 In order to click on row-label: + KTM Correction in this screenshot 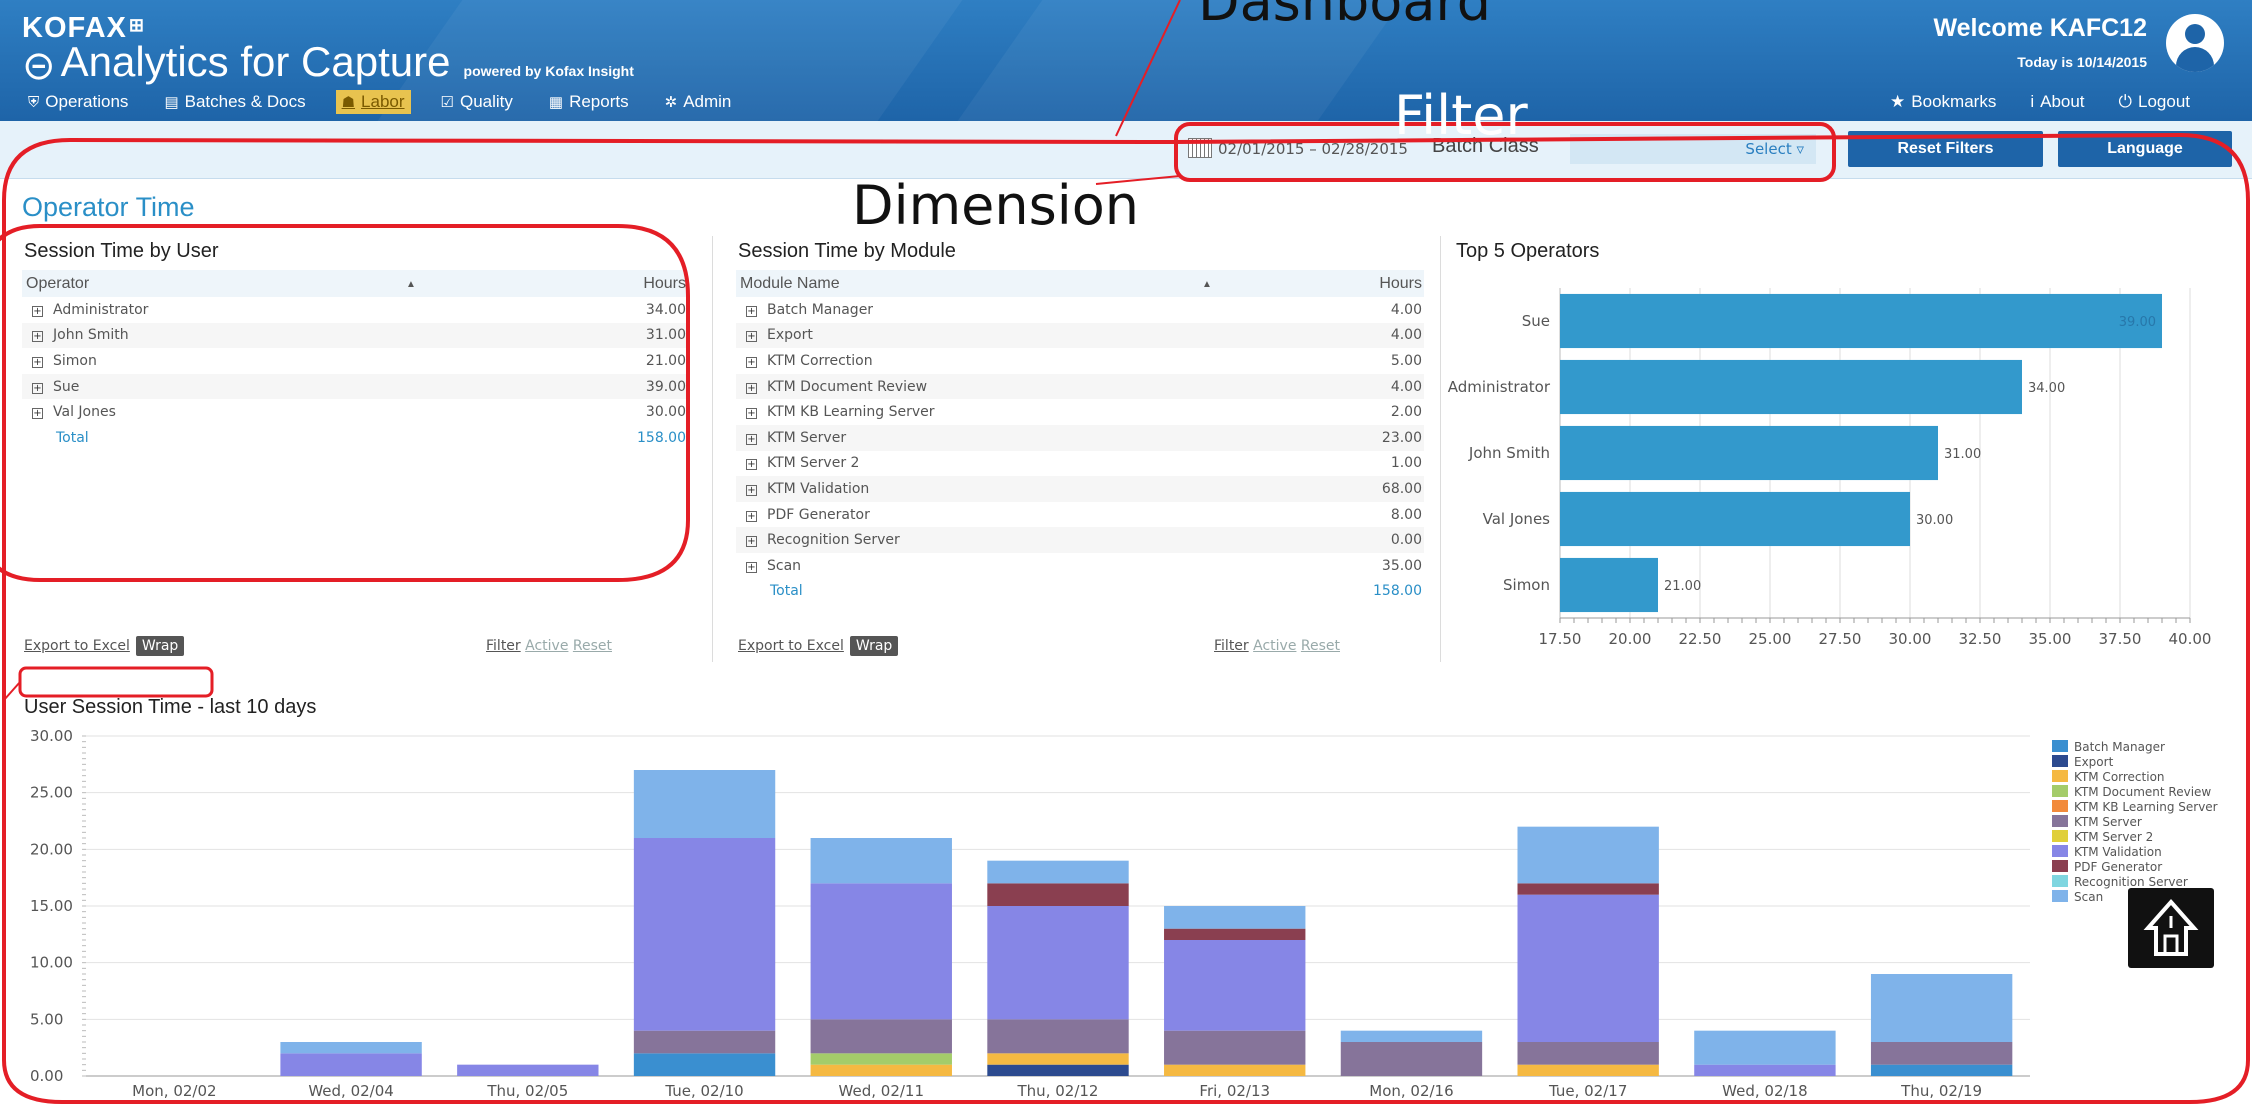, I will do `click(809, 360)`.